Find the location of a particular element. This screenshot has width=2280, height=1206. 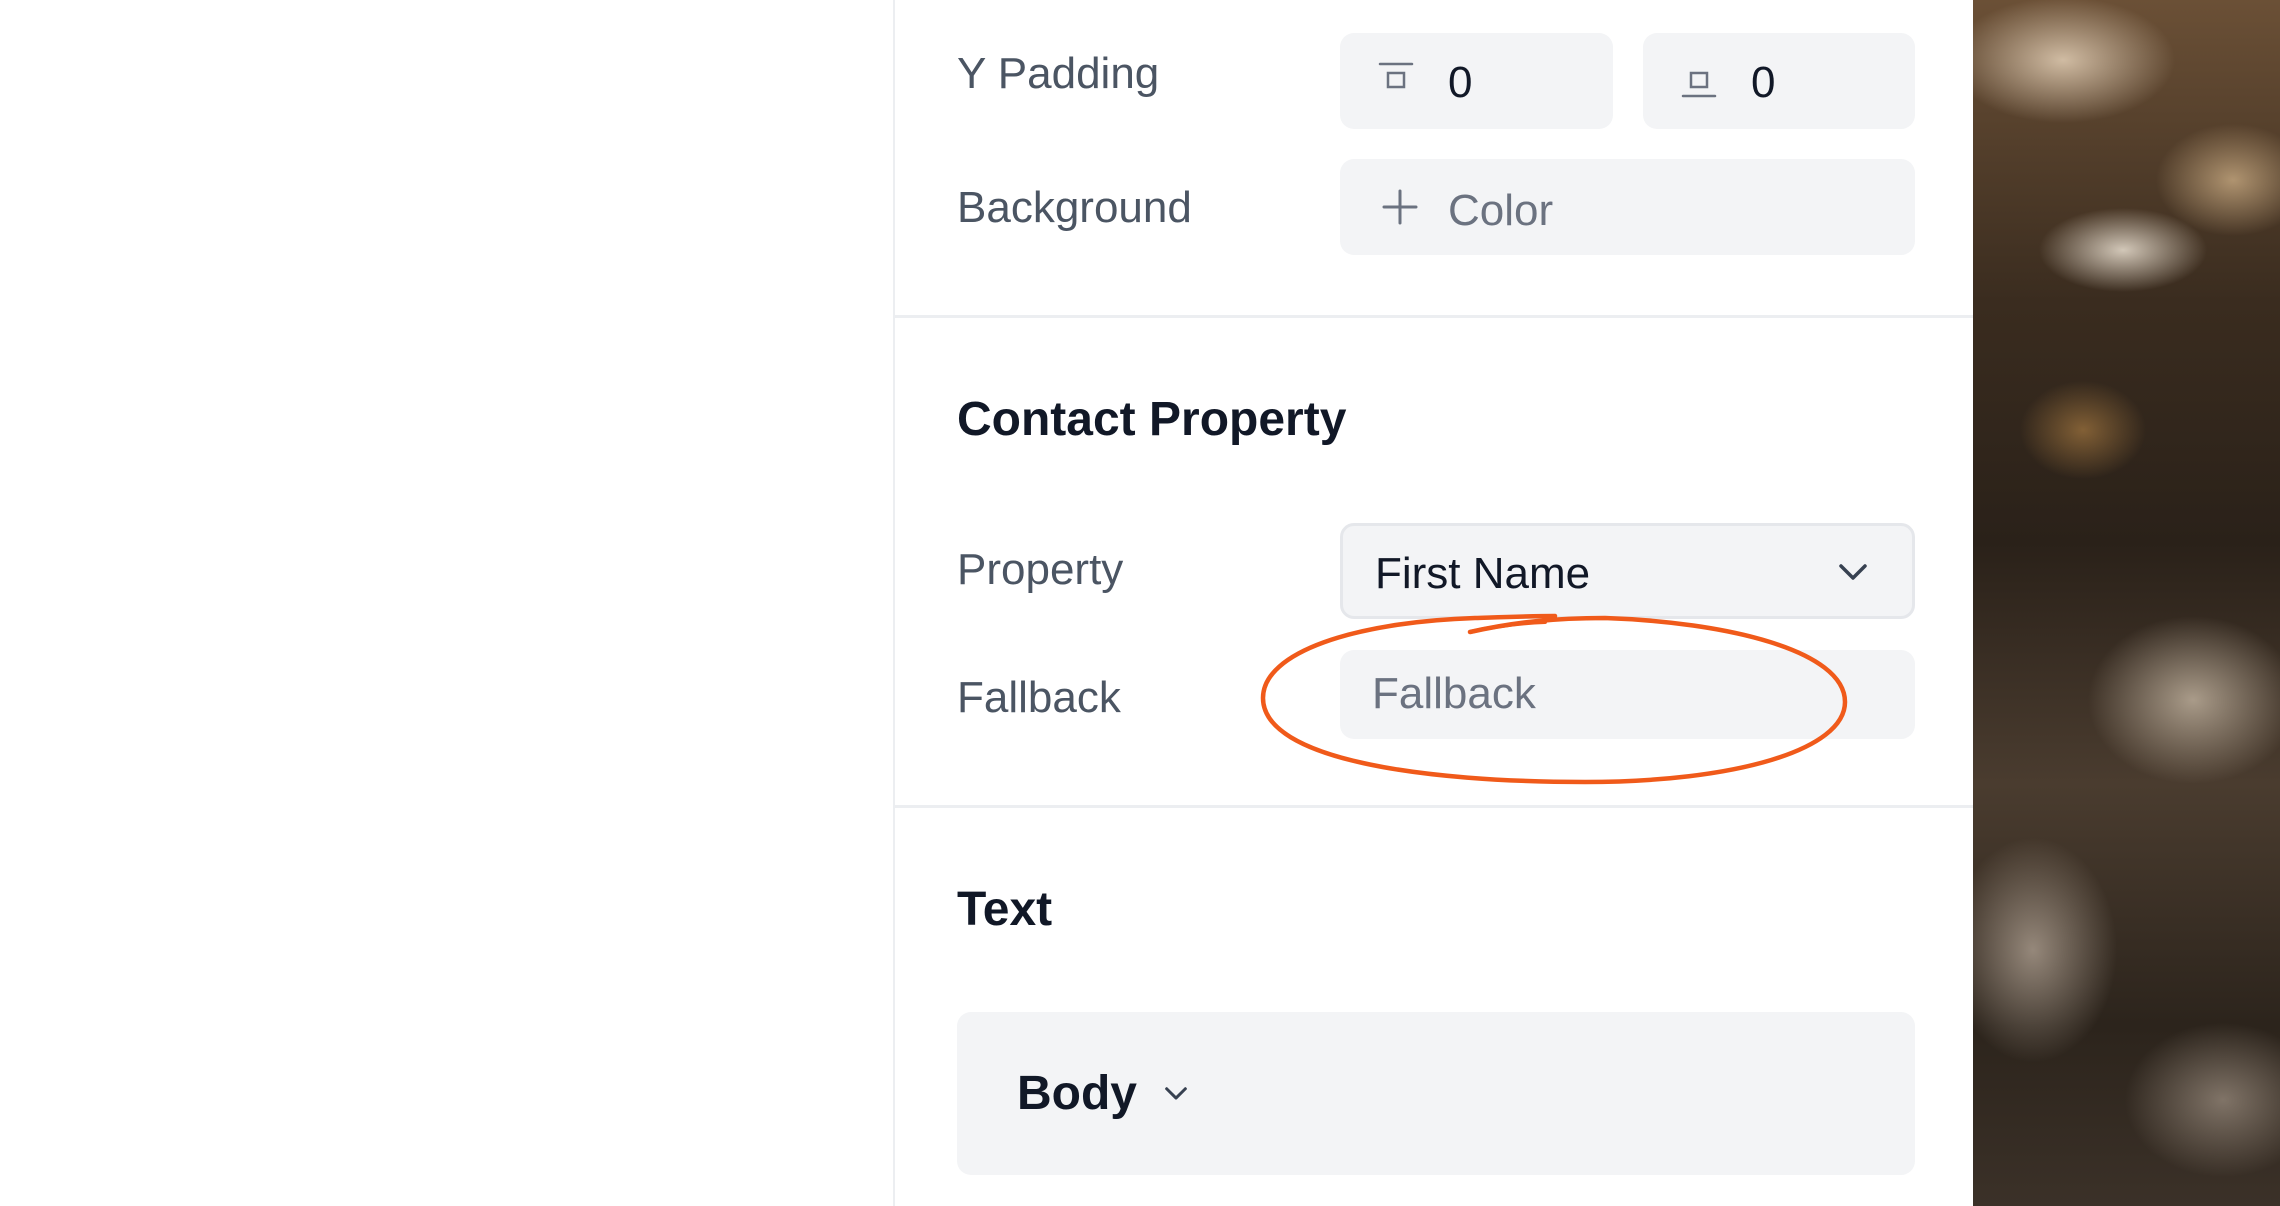

plus-icon is located at coordinates (1400, 207).